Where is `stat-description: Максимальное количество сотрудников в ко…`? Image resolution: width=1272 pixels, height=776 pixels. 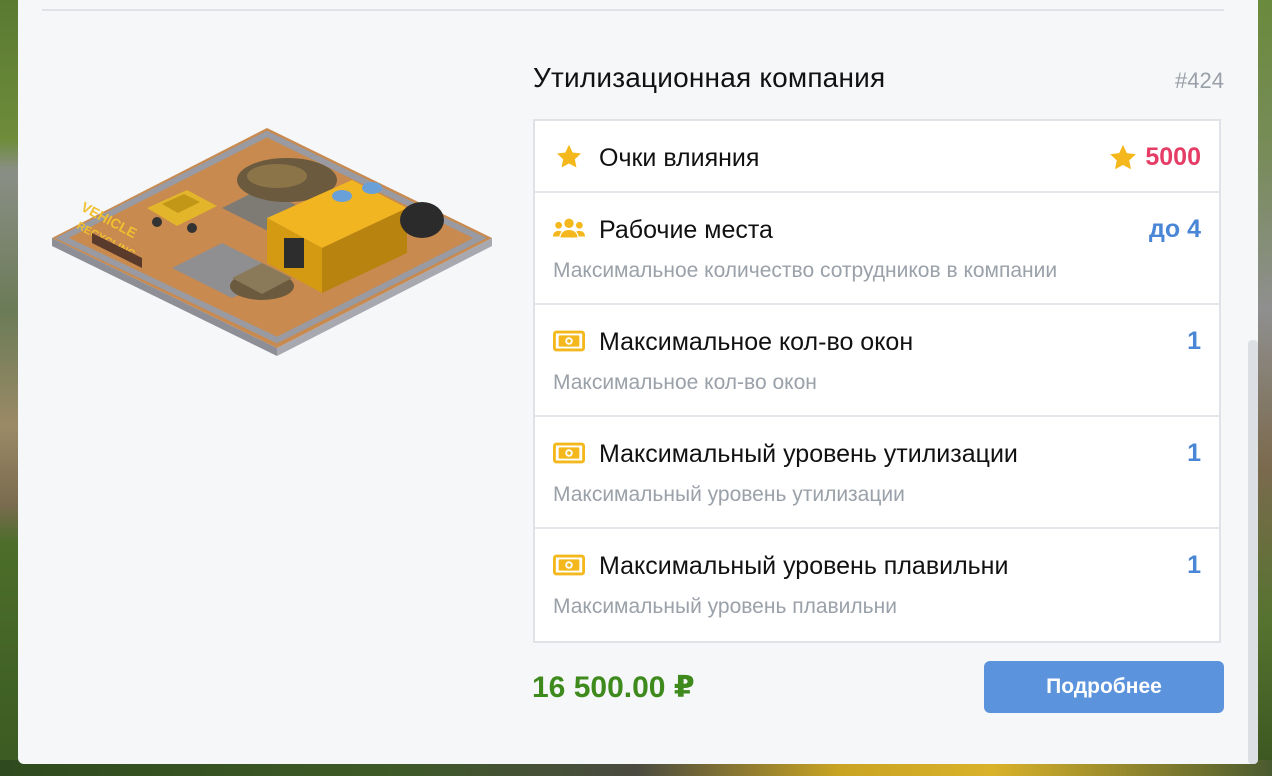 stat-description: Максимальное количество сотрудников в ко… is located at coordinates (805, 270).